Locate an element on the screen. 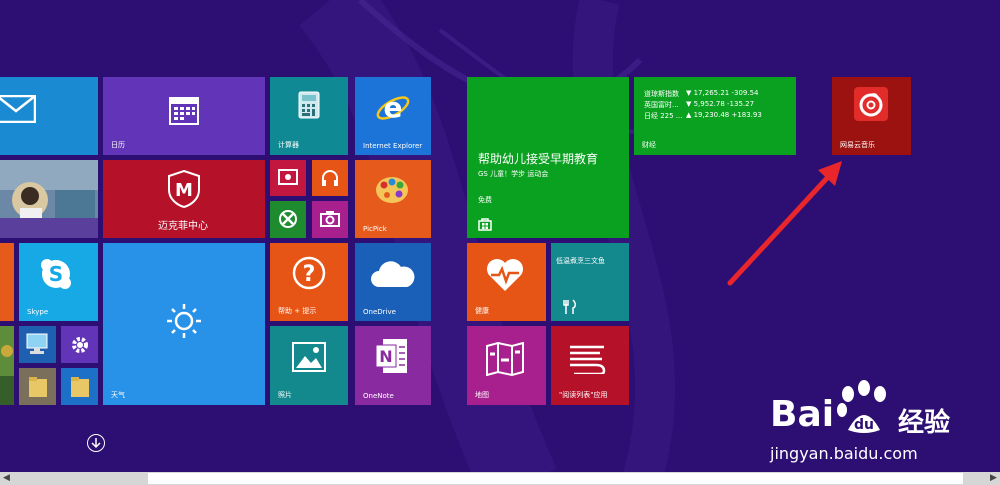  tile-onenote: N OneNote is located at coordinates (393, 365).